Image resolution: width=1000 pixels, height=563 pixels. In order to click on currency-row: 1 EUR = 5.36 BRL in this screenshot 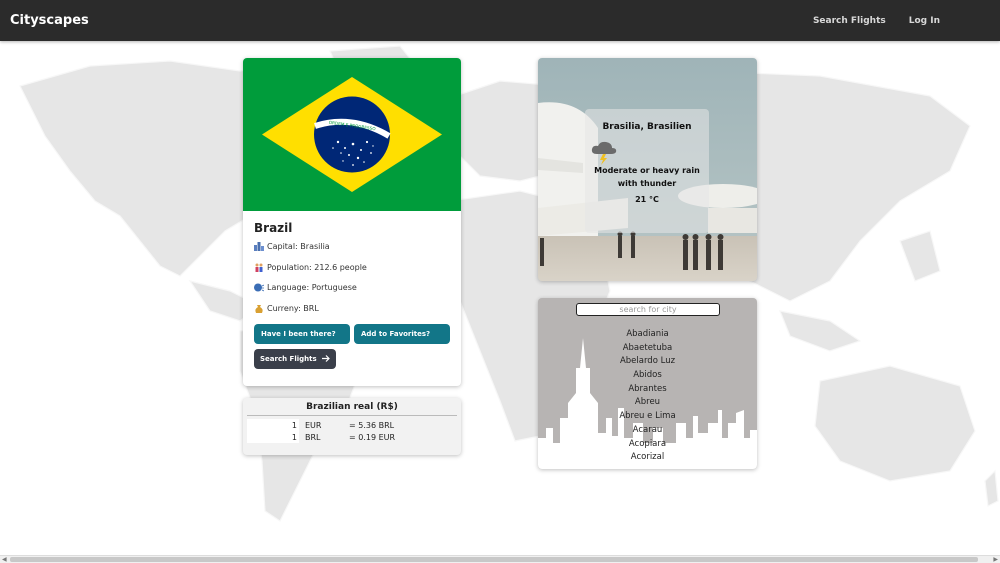, I will do `click(352, 425)`.